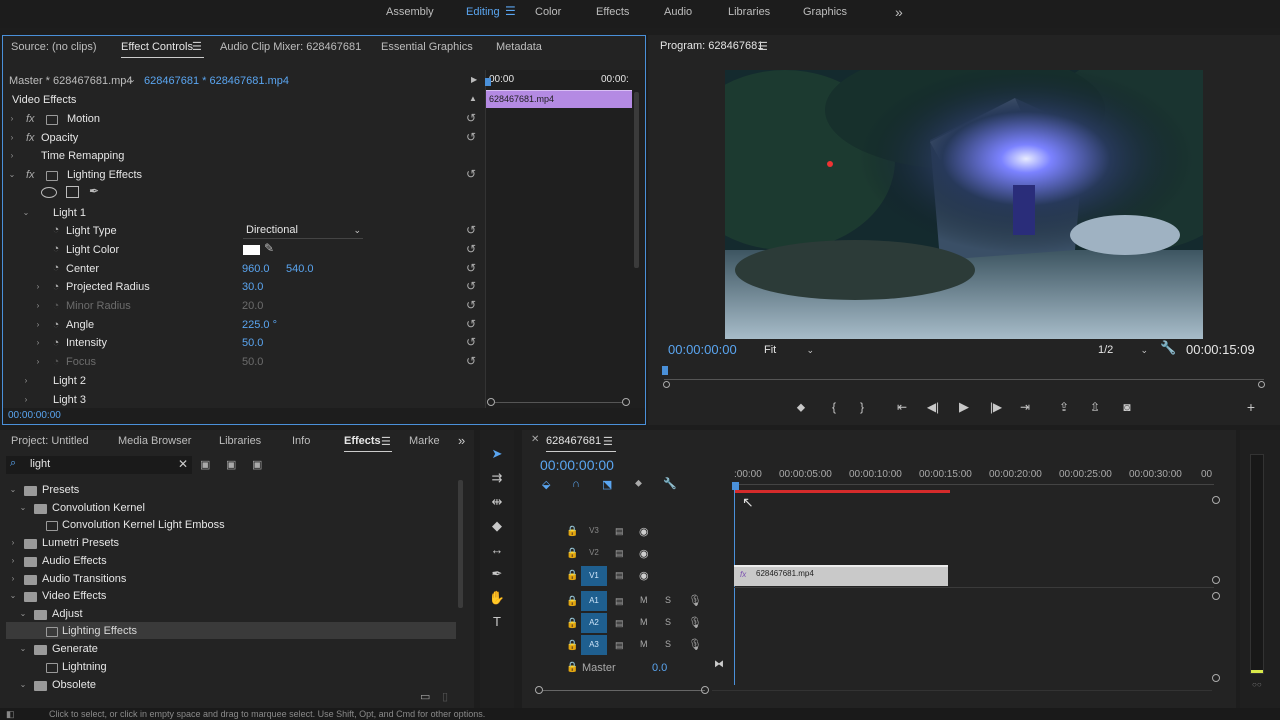 The width and height of the screenshot is (1280, 720). Describe the element at coordinates (1216, 580) in the screenshot. I see `vzoom-mid` at that location.